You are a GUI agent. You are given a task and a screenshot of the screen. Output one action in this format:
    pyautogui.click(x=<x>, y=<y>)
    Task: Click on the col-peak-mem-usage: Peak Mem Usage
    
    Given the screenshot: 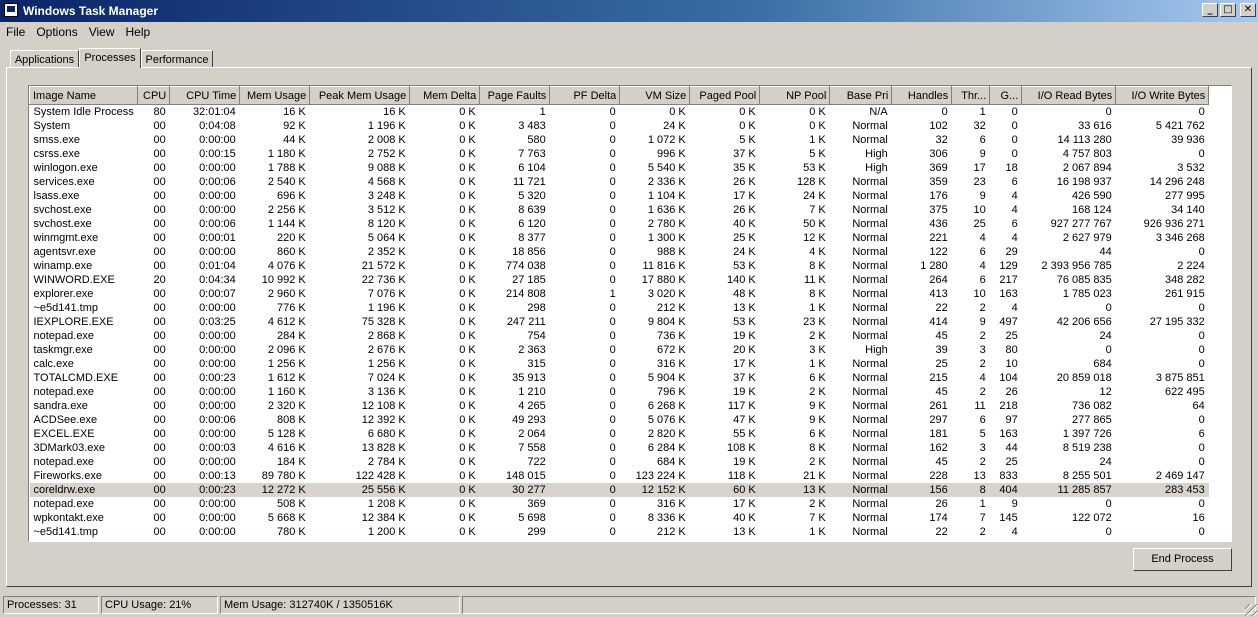 What is the action you would take?
    pyautogui.click(x=360, y=95)
    